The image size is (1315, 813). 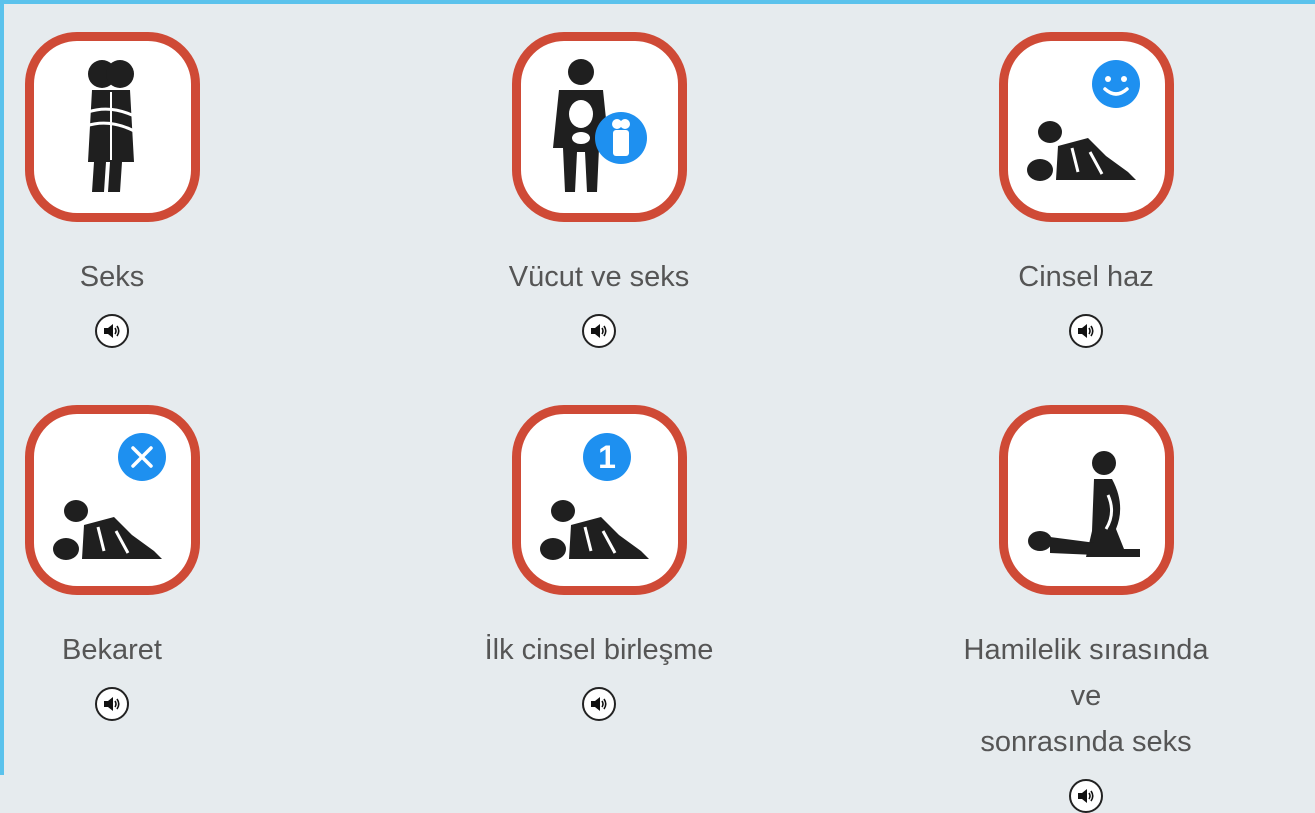 I want to click on topic-card-hamilelik: Hamilelik sırasında ve sonrasında seks, so click(x=1086, y=609).